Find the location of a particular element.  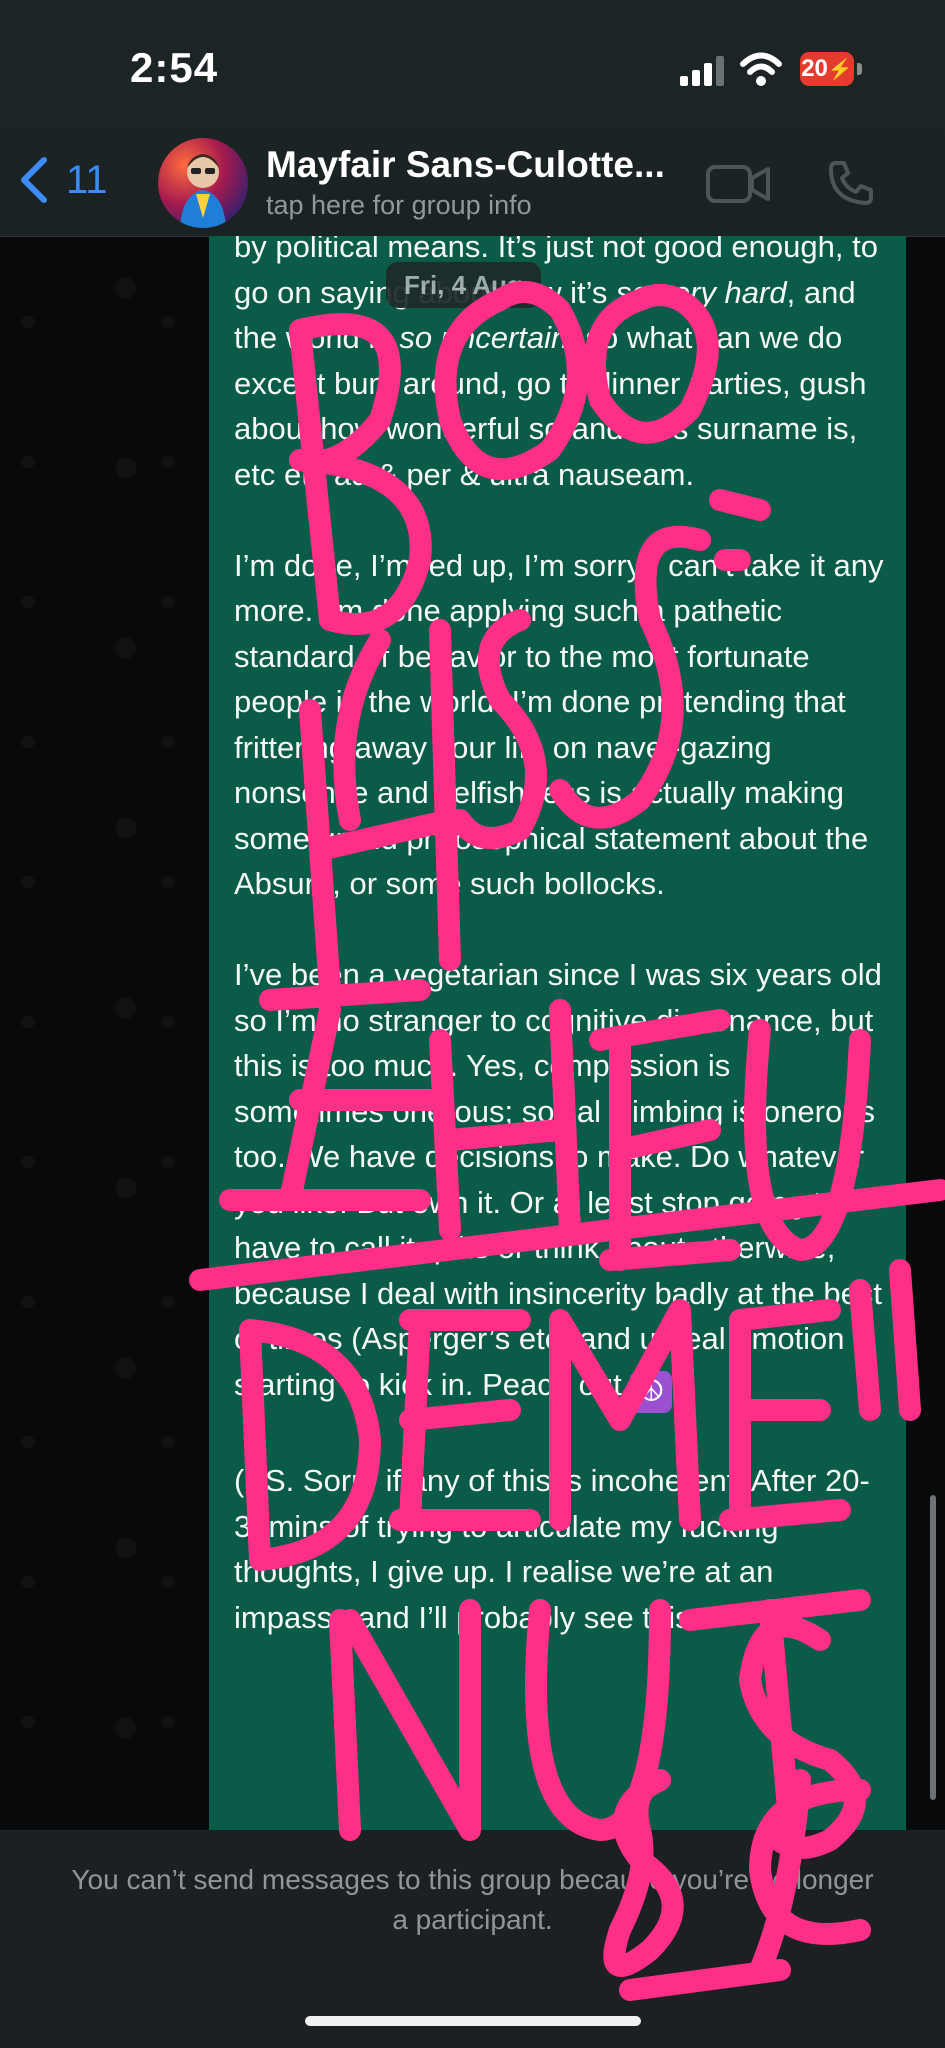

status-time: 2:54 is located at coordinates (174, 67).